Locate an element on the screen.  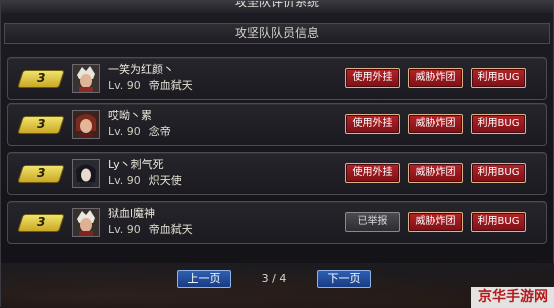
window-title: 攻坚队评价系统 is located at coordinates (277, 7).